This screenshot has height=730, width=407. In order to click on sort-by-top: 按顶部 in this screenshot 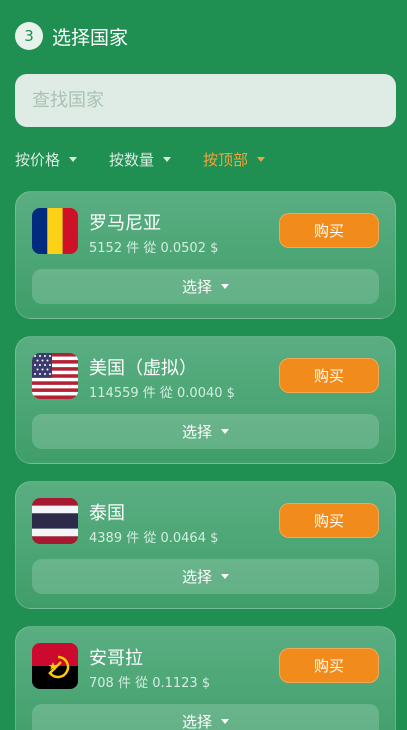, I will do `click(234, 159)`.